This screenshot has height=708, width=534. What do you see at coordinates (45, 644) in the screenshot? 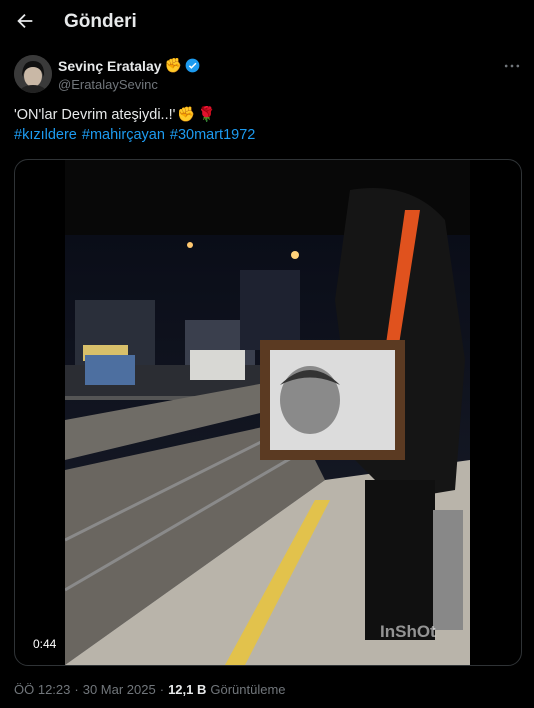
I see `video-duration: 0:44` at bounding box center [45, 644].